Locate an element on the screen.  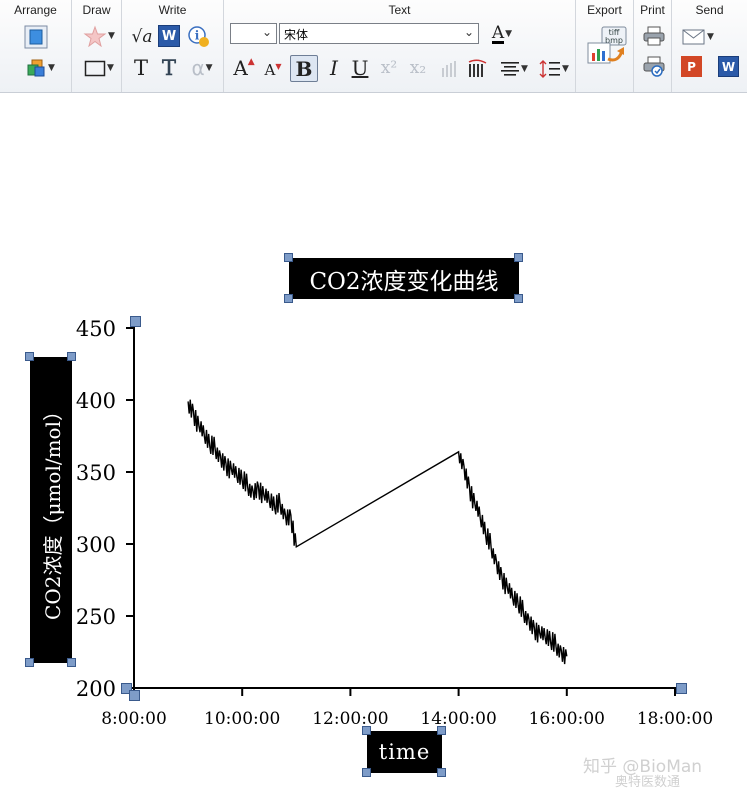
info-insert-icon: i is located at coordinates (198, 36).